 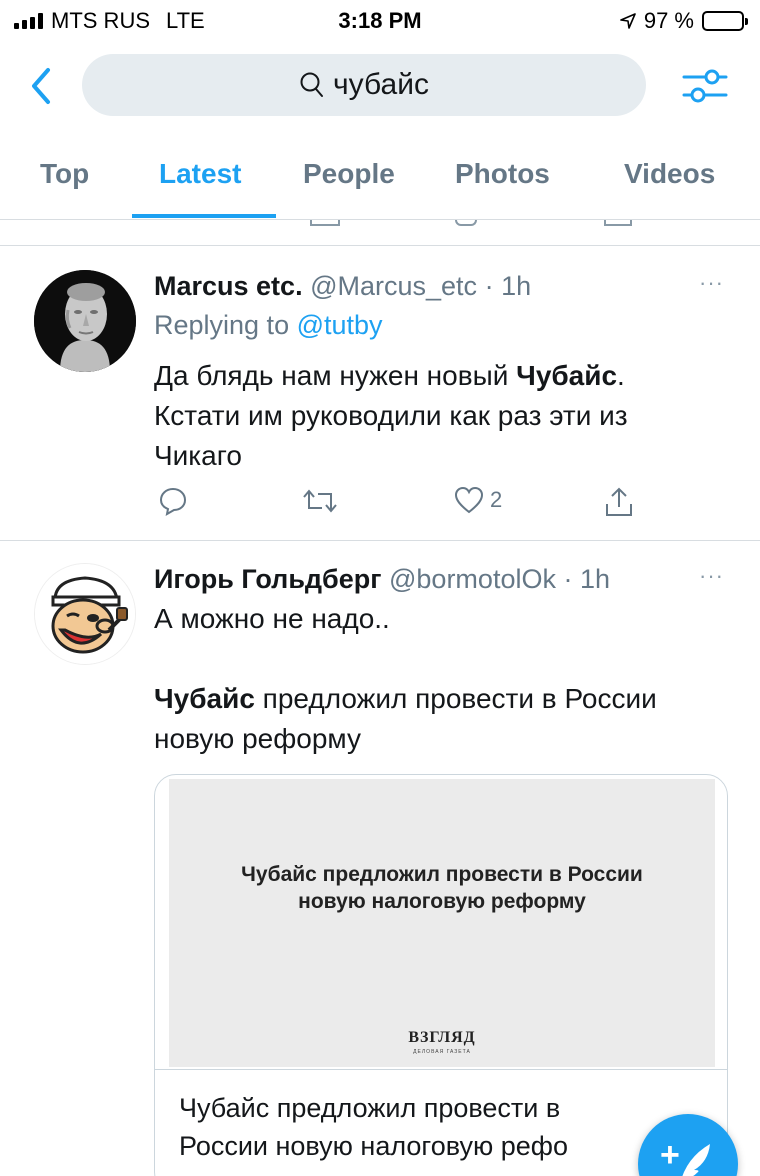 What do you see at coordinates (502, 174) in the screenshot?
I see `tab-photos: Photos` at bounding box center [502, 174].